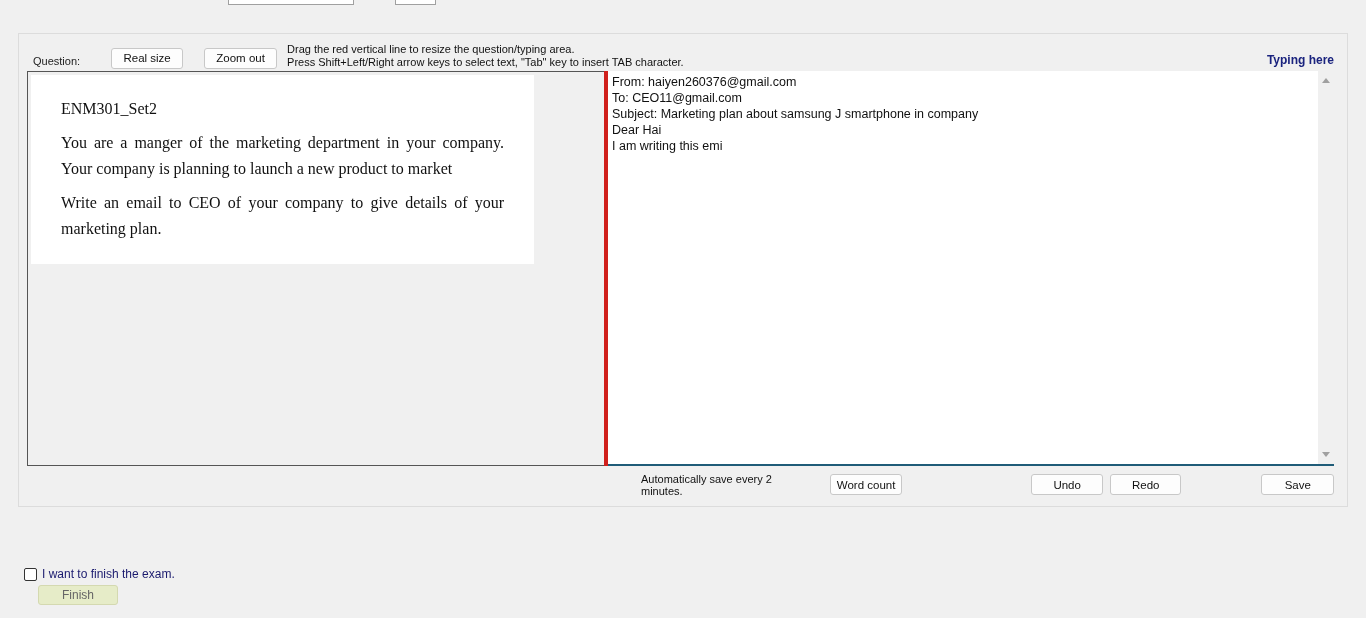  Describe the element at coordinates (1297, 485) in the screenshot. I see `save-button: Save` at that location.